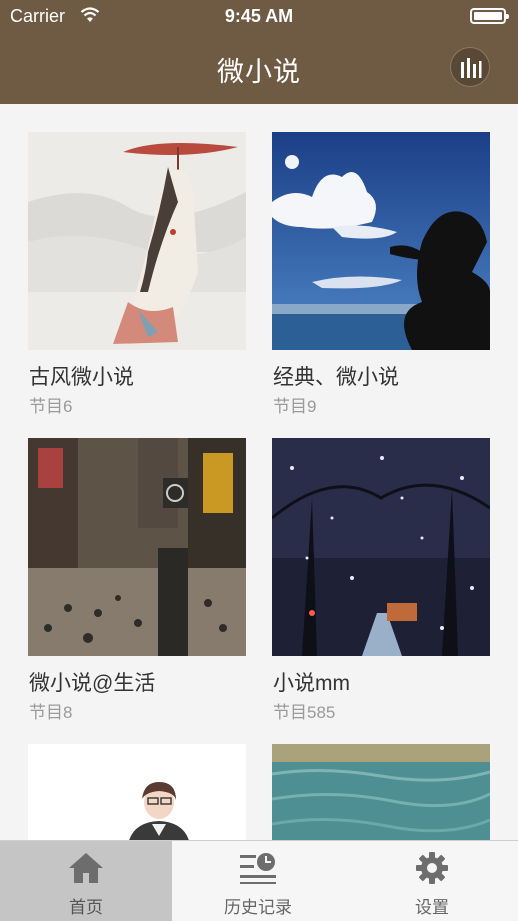 The image size is (518, 921). I want to click on program-card: 古风微小说 节目6, so click(137, 274).